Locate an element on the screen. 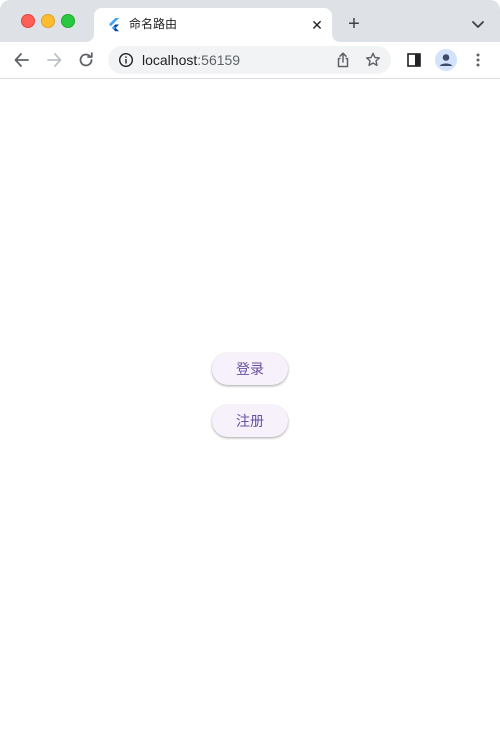 The height and width of the screenshot is (731, 500). info-icon is located at coordinates (126, 60).